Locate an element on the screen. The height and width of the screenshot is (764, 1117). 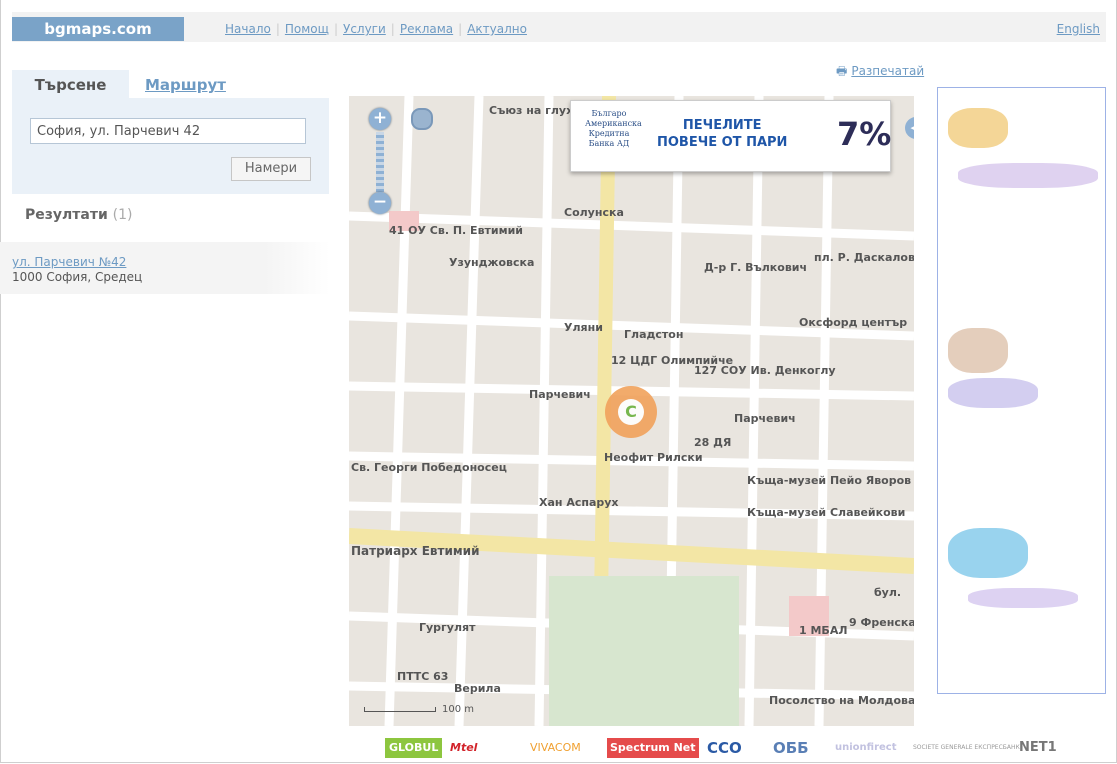
print-link: 🖶 Разпечатай is located at coordinates (880, 72).